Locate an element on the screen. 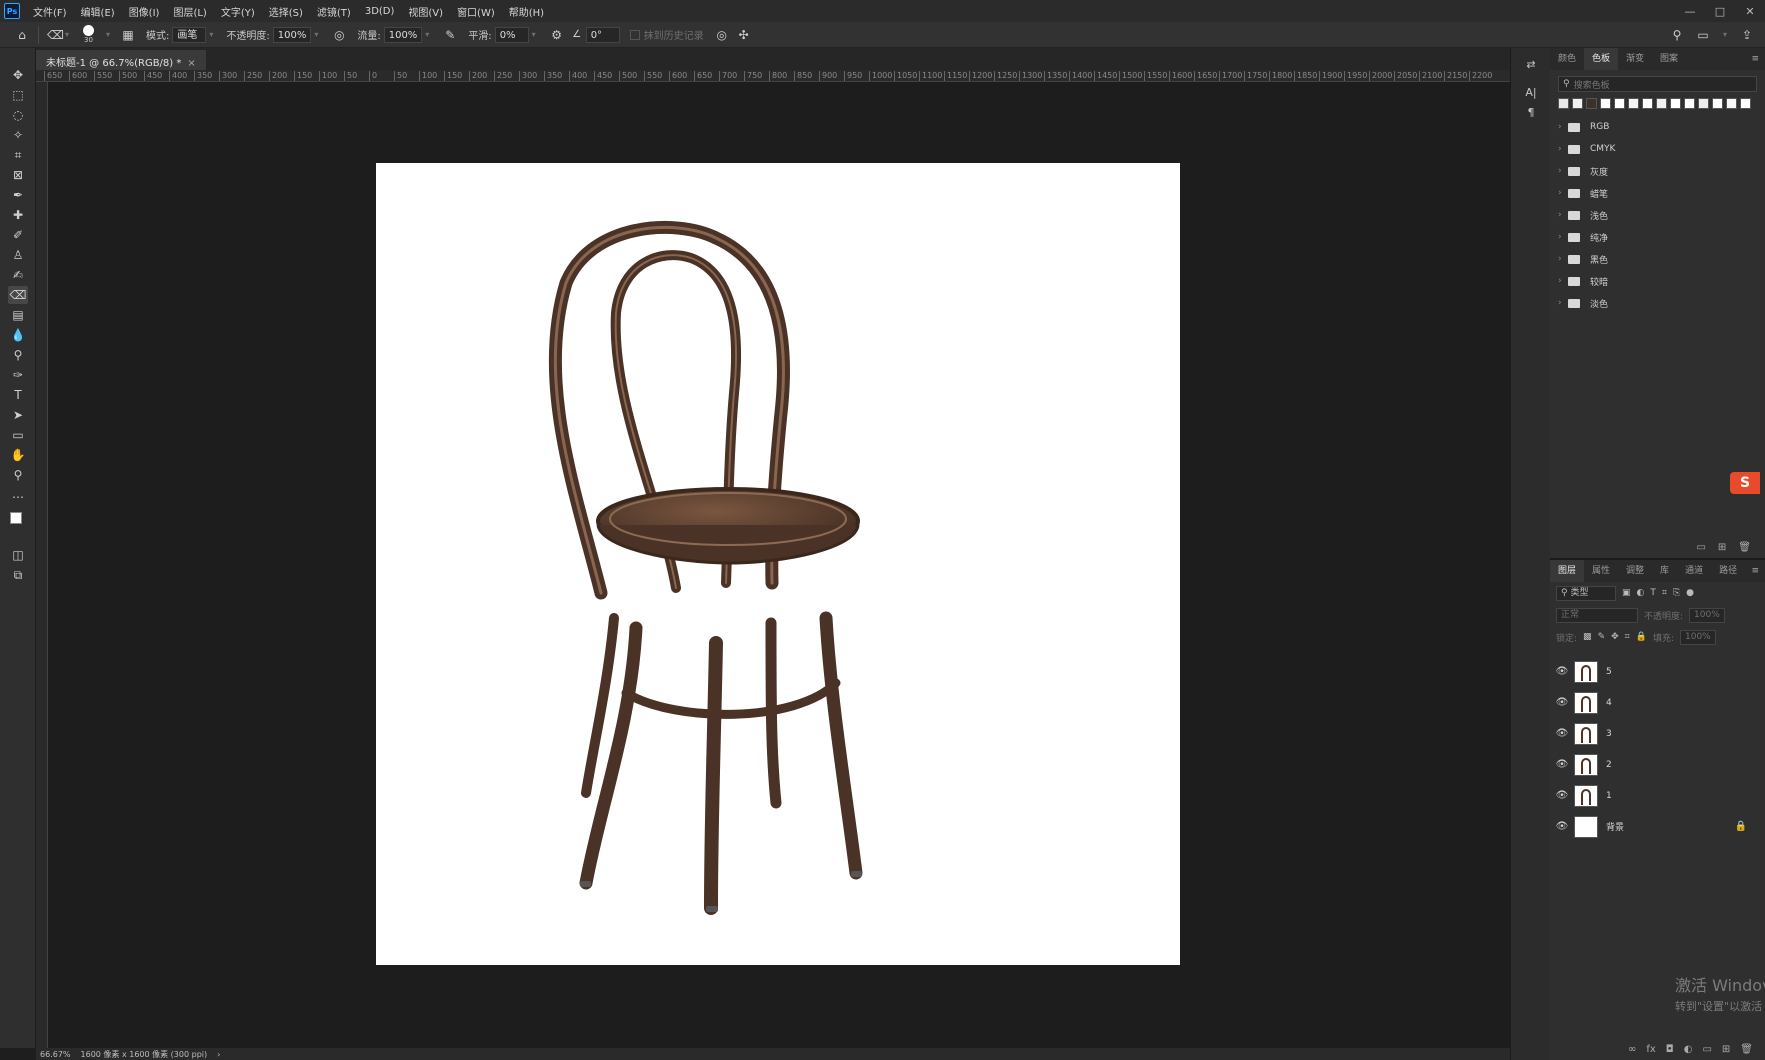  lock-pixels-icon: ✎ is located at coordinates (1602, 637).